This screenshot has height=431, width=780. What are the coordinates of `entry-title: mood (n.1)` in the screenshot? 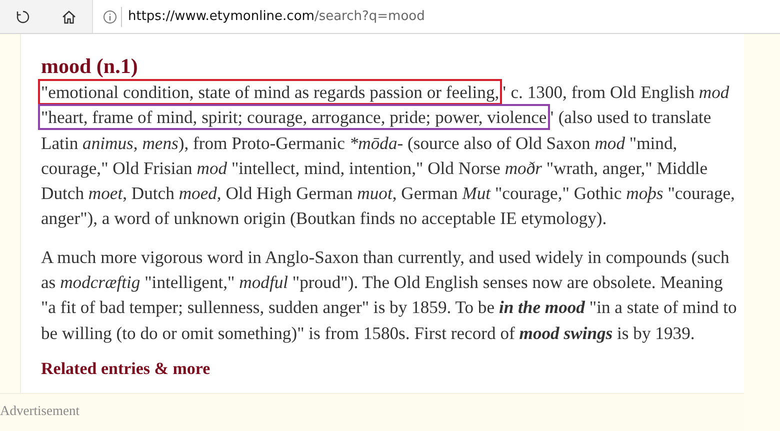 It's located at (90, 66).